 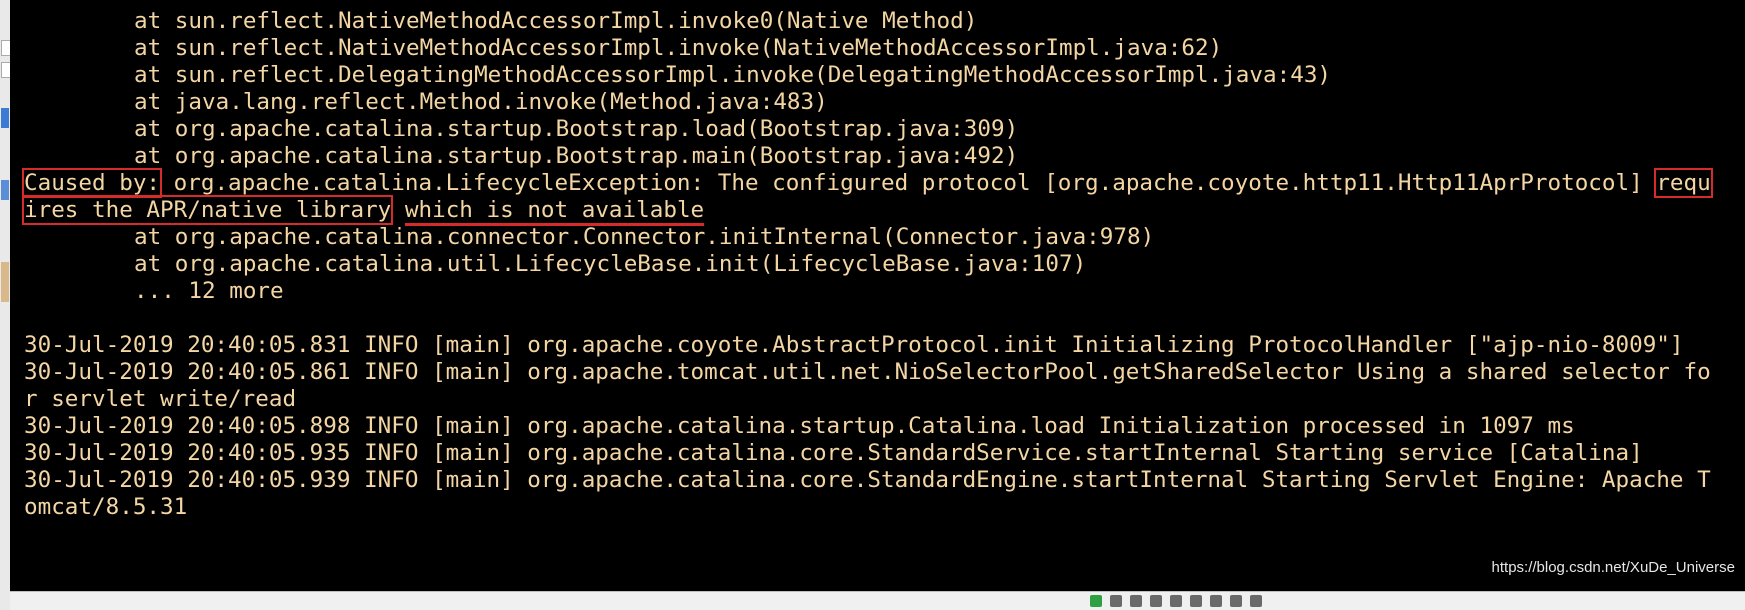 What do you see at coordinates (1096, 601) in the screenshot?
I see `run-icon` at bounding box center [1096, 601].